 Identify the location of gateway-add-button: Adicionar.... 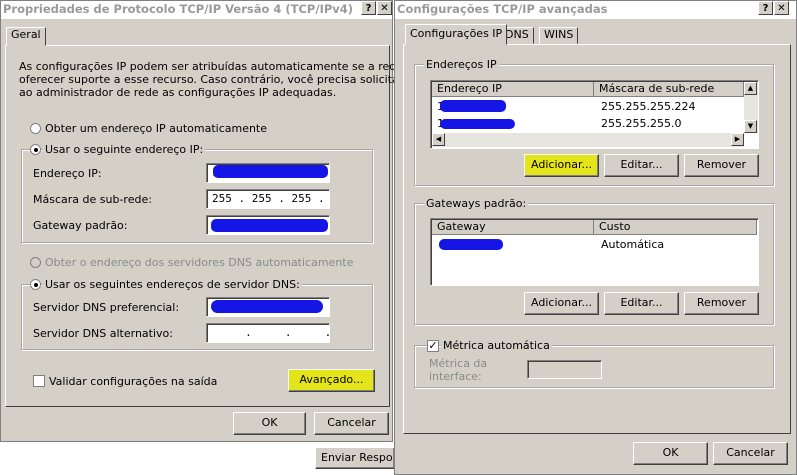
(561, 303).